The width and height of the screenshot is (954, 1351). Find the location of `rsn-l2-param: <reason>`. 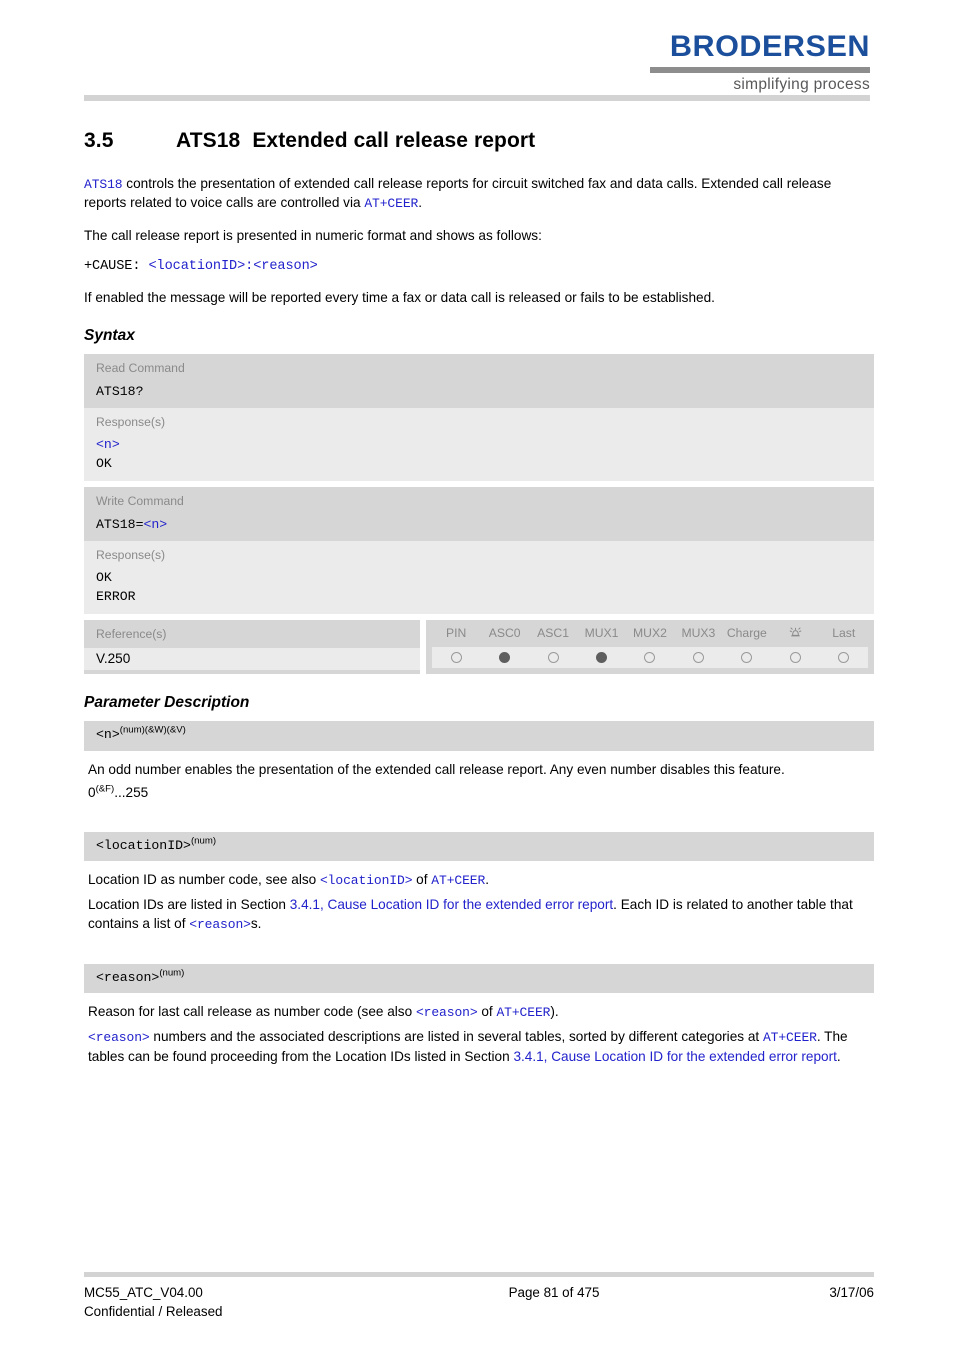

rsn-l2-param: <reason> is located at coordinates (119, 1037).